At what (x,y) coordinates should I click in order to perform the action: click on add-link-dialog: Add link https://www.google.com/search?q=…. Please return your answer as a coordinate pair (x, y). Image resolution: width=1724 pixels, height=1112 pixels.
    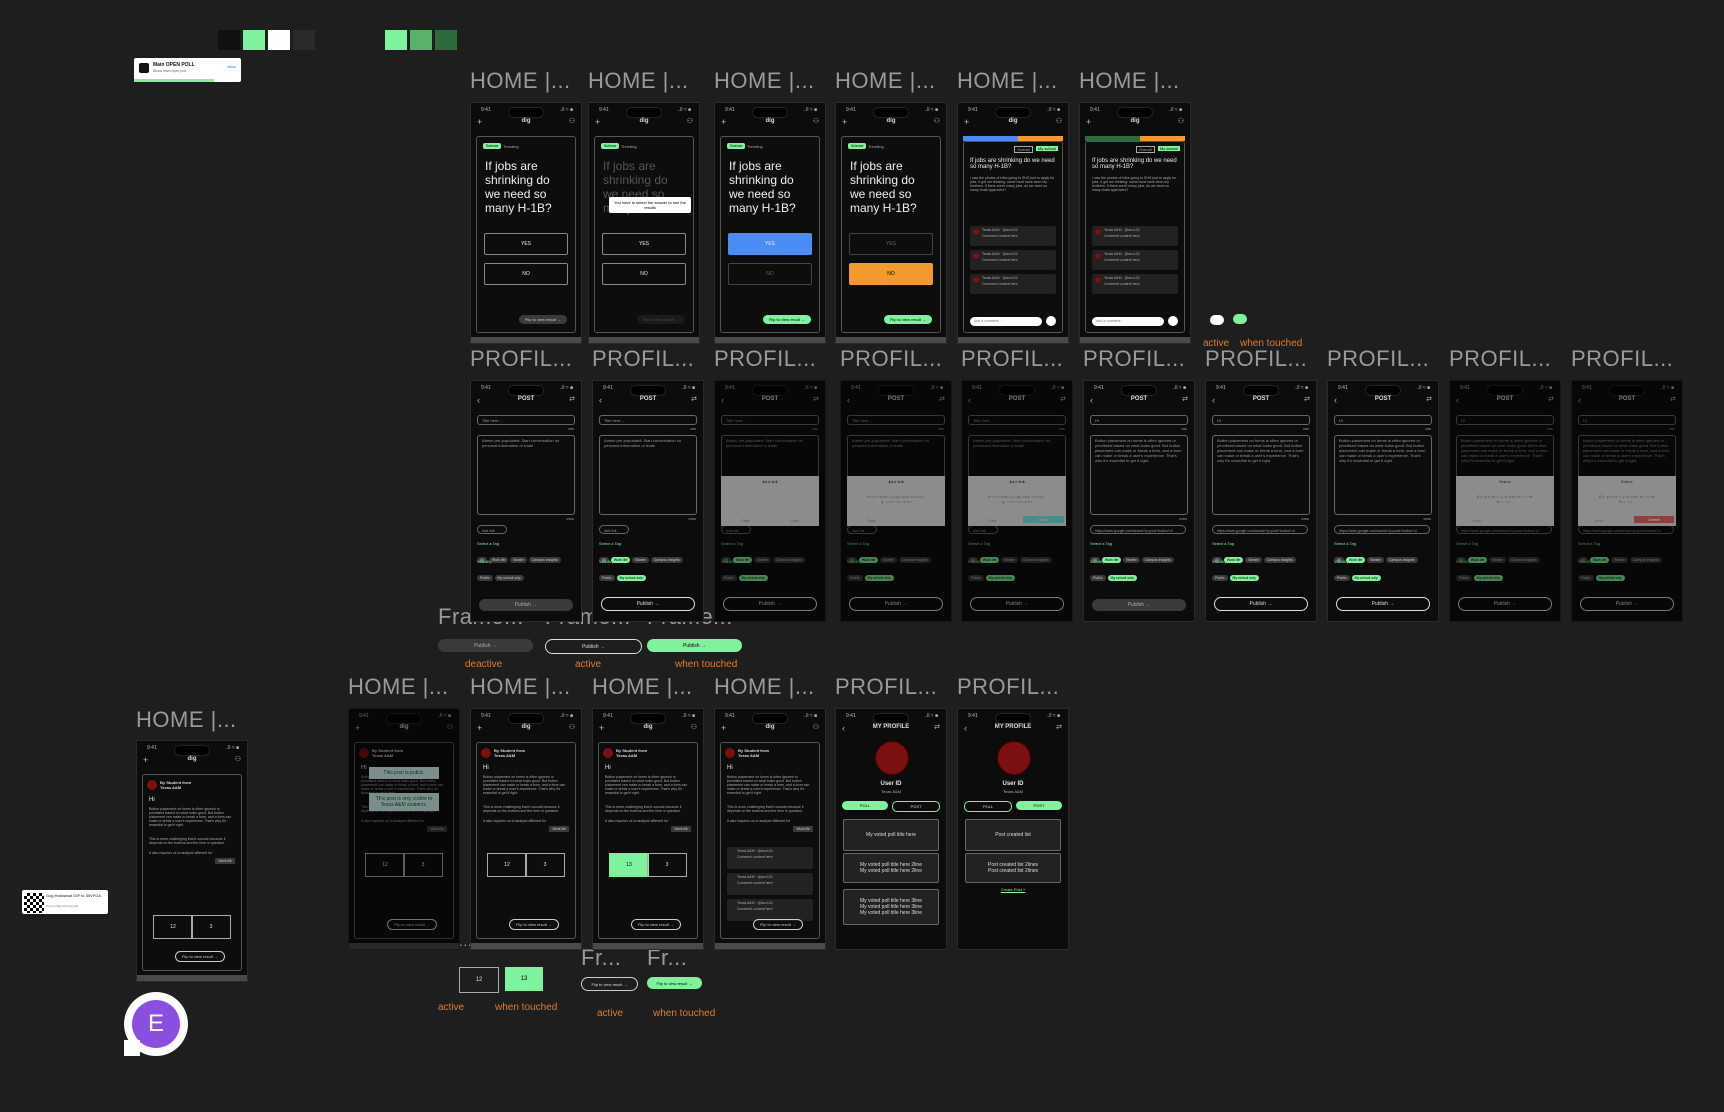
    Looking at the image, I should click on (1017, 501).